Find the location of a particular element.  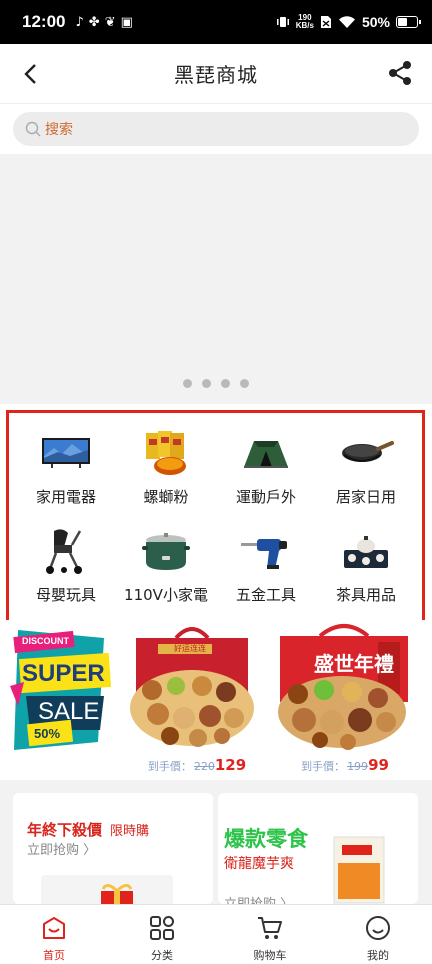

vibrate-icon is located at coordinates (282, 22).